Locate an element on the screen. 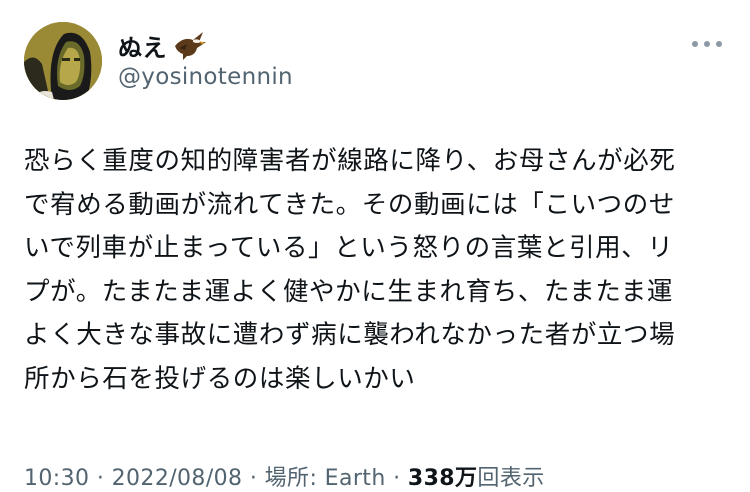 Image resolution: width=750 pixels, height=492 pixels. views-label: 回表示 is located at coordinates (511, 478).